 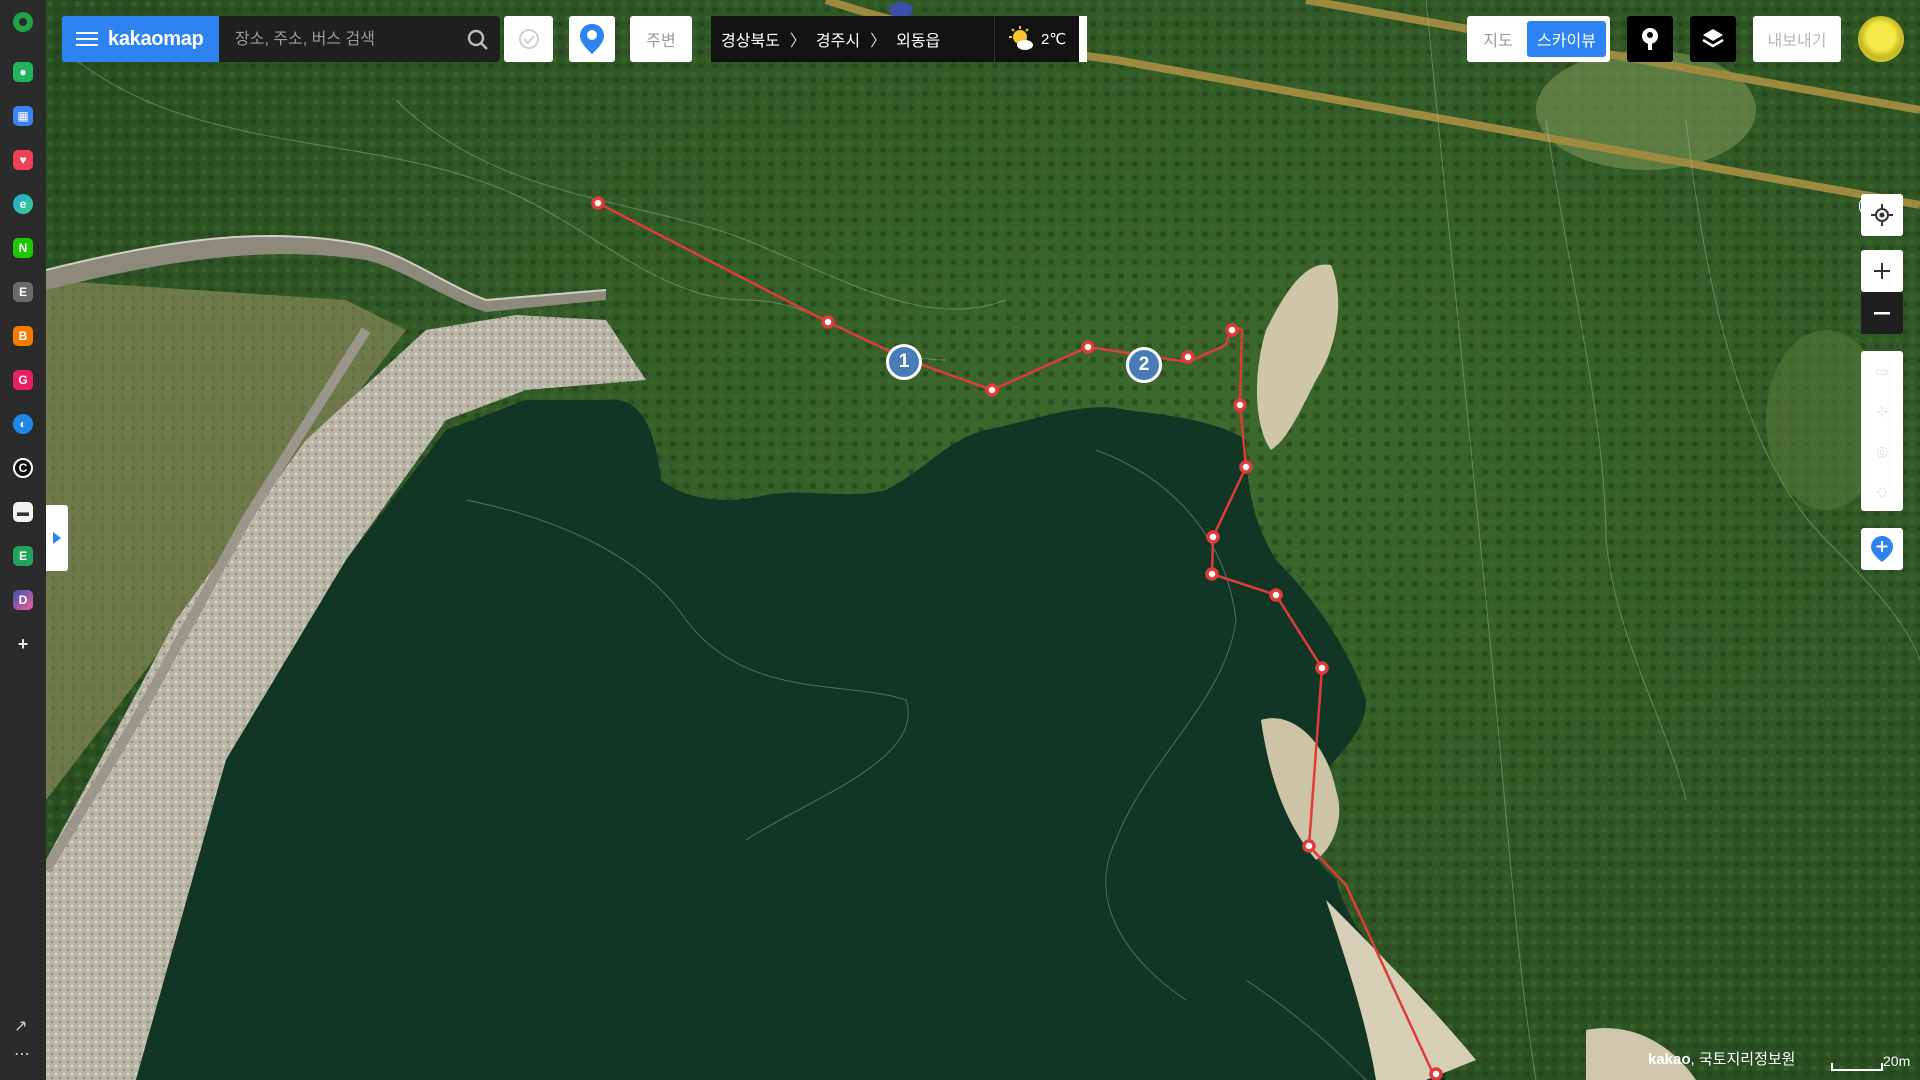 What do you see at coordinates (23, 512) in the screenshot?
I see `notes-icon: ▬` at bounding box center [23, 512].